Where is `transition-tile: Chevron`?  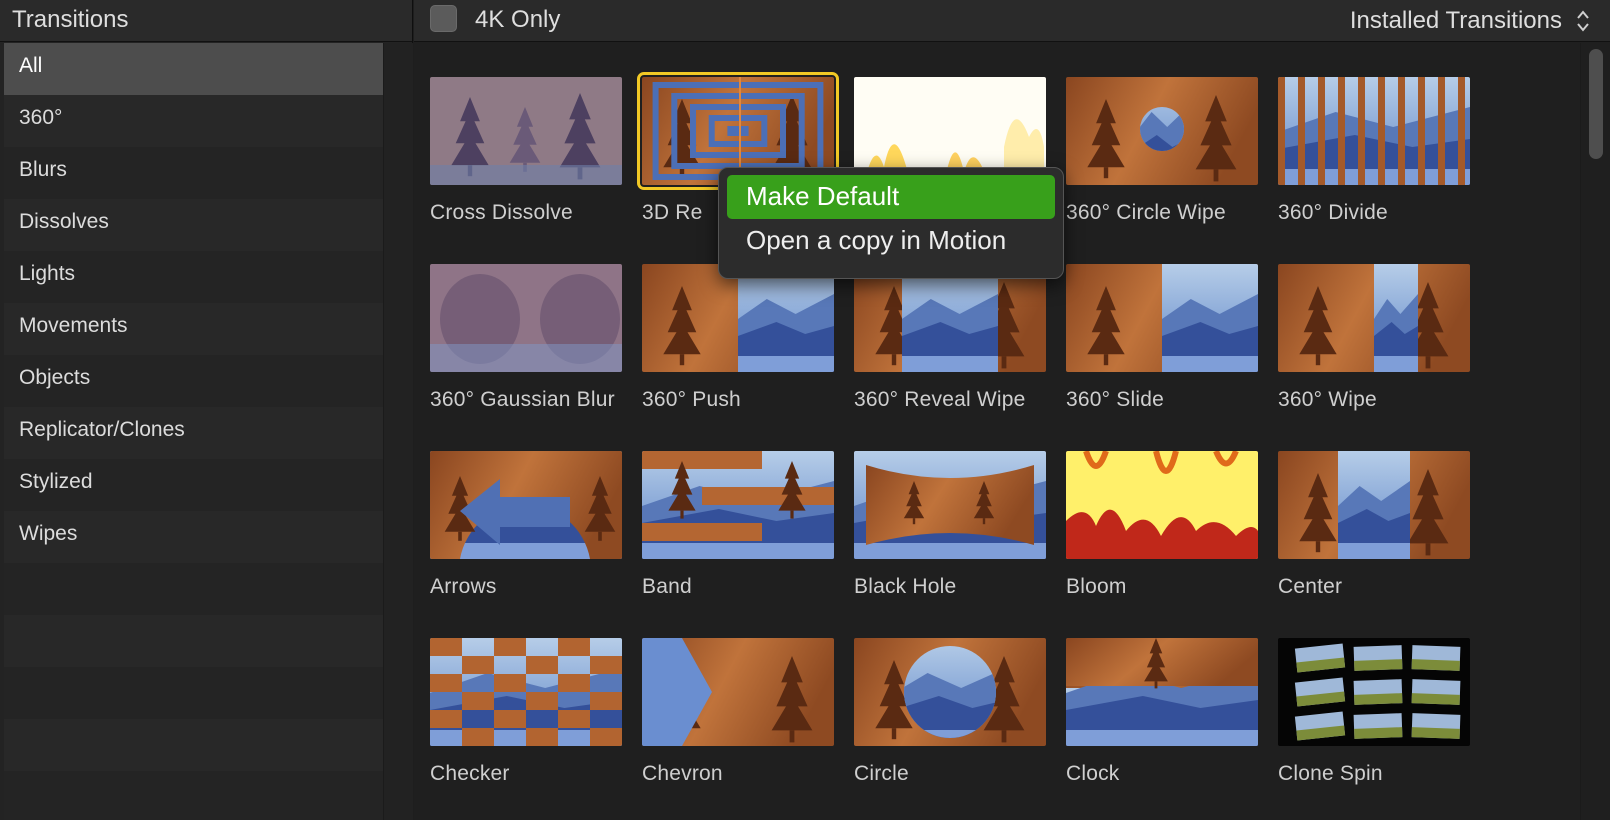 transition-tile: Chevron is located at coordinates (739, 712).